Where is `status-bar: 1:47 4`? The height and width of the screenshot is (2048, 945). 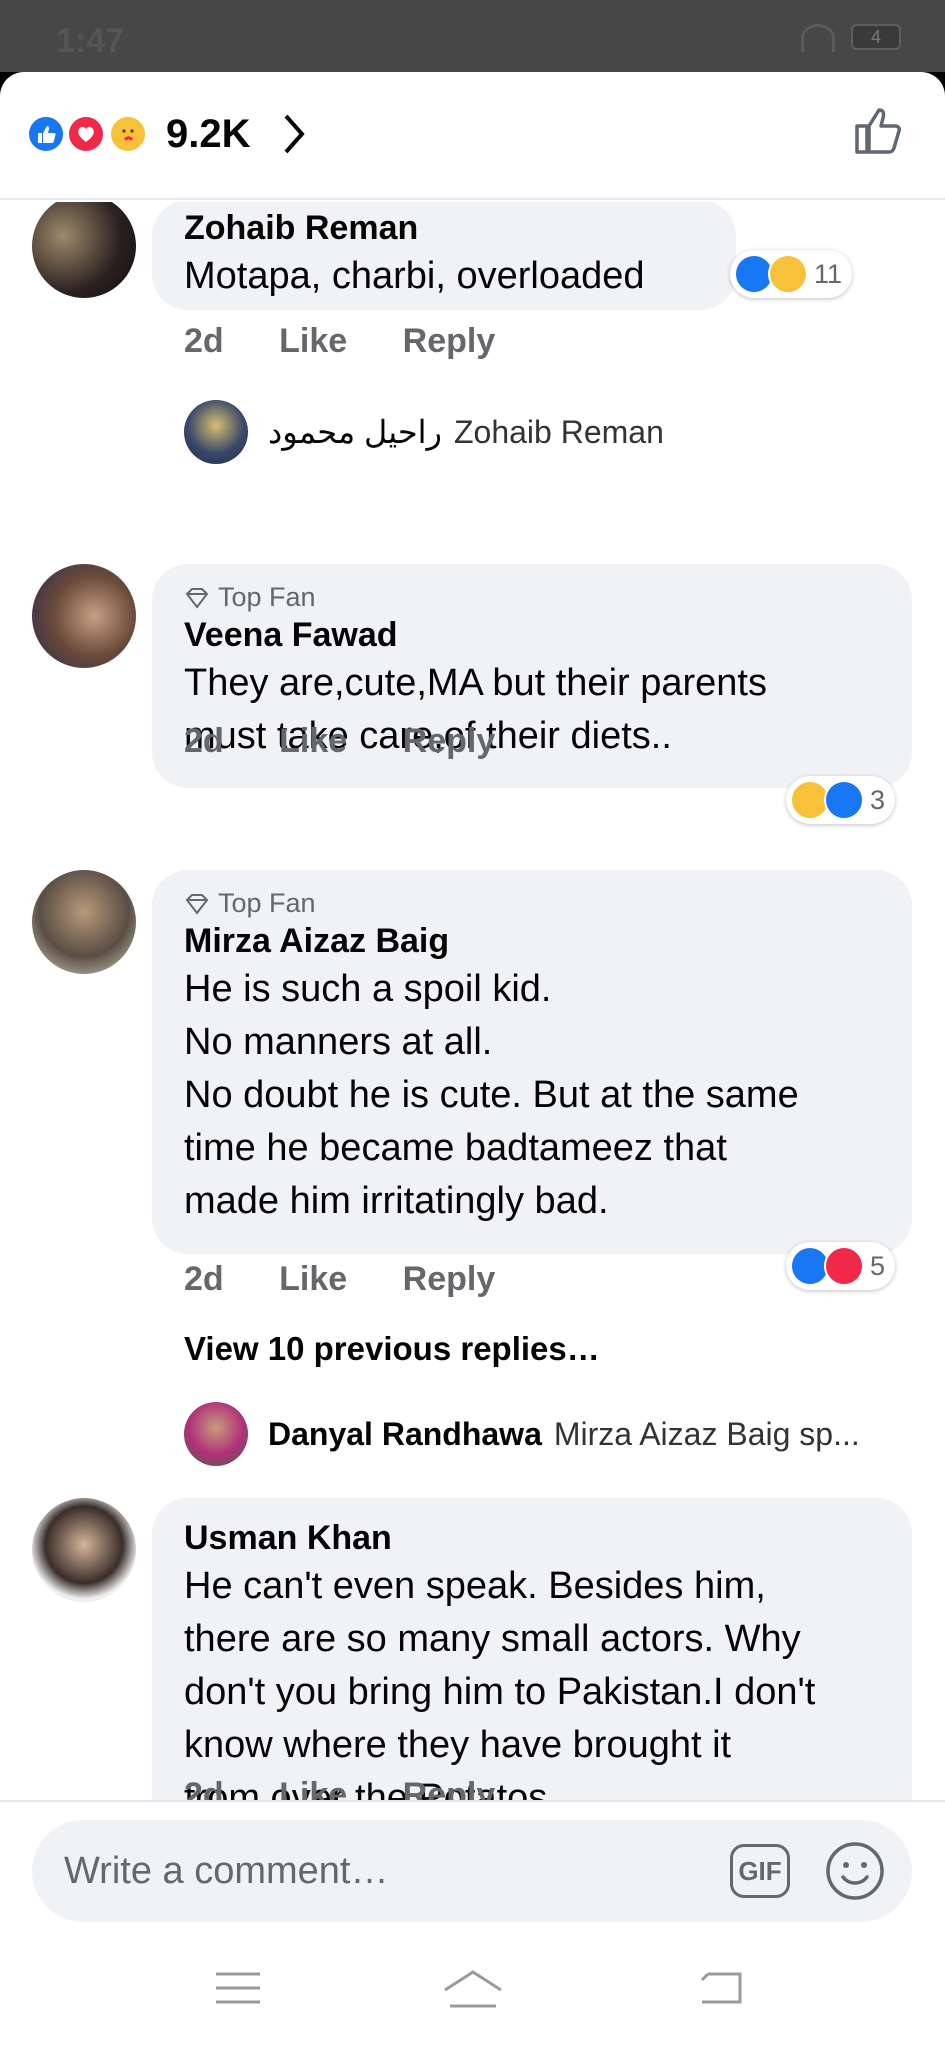
status-bar: 1:47 4 is located at coordinates (472, 36).